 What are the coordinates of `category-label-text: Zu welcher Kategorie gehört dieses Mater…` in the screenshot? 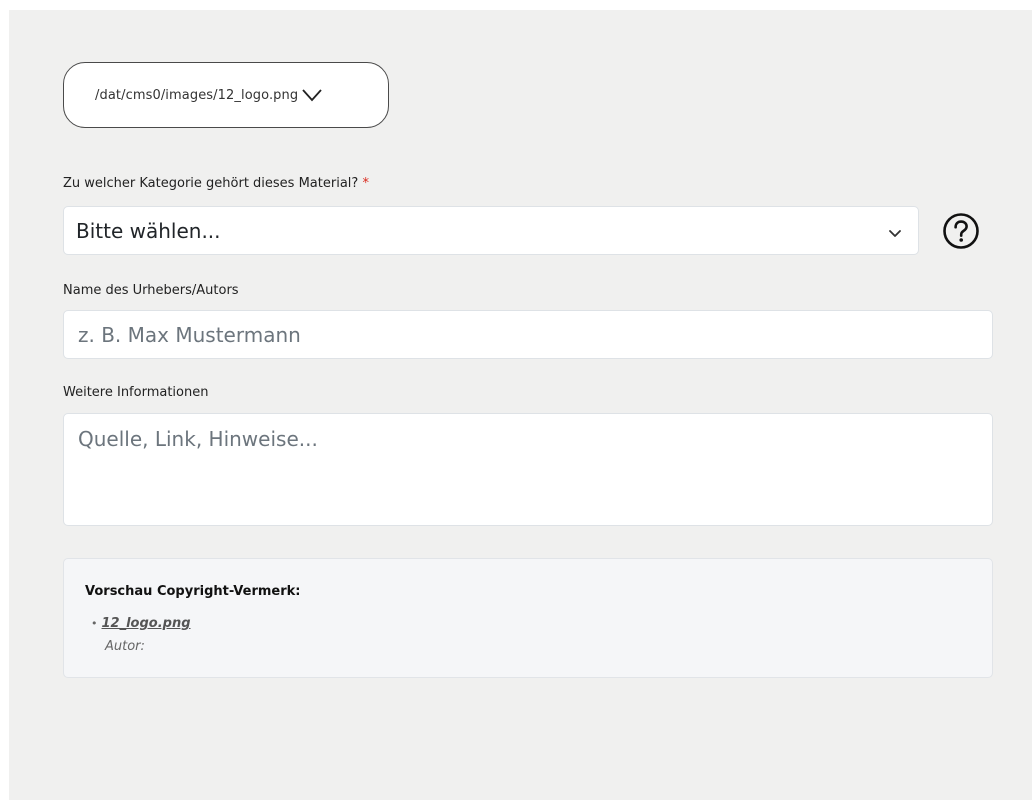 It's located at (211, 183).